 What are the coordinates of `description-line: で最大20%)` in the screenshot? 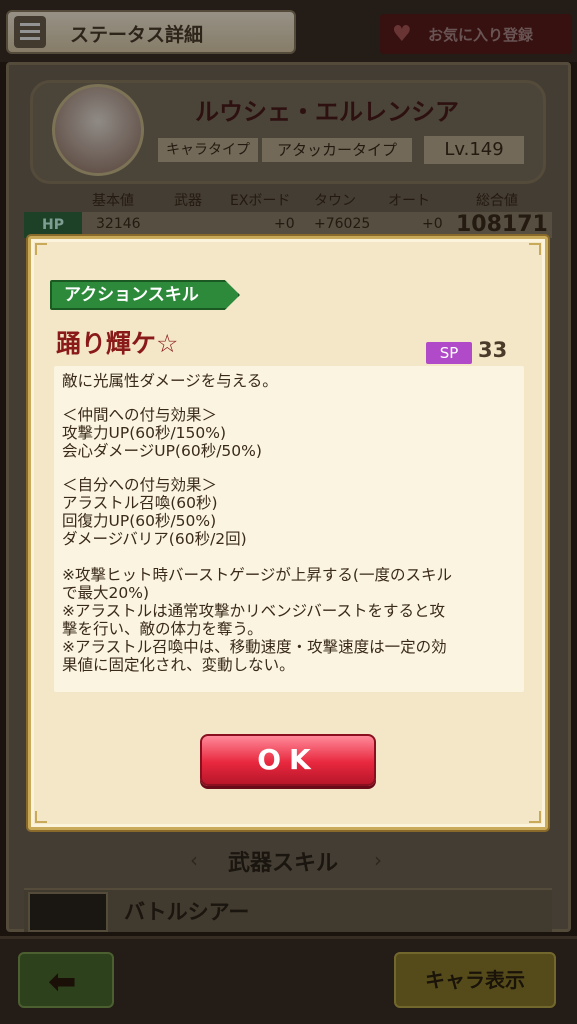 It's located at (105, 593).